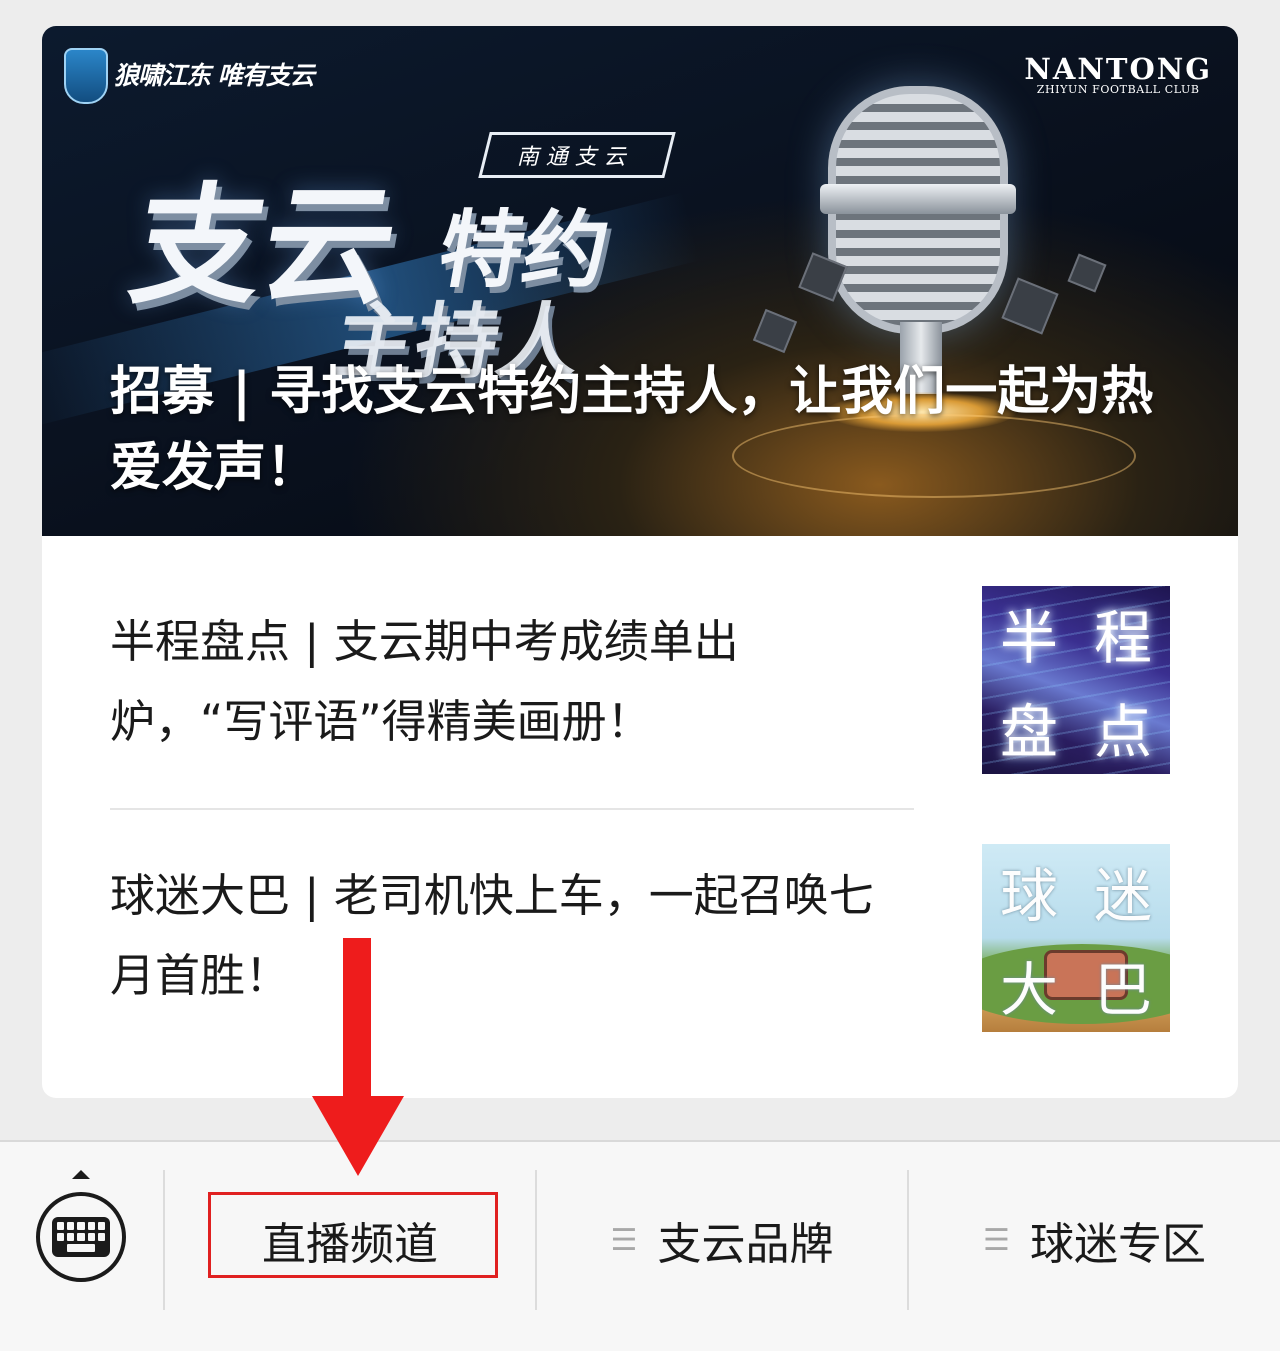  Describe the element at coordinates (1076, 680) in the screenshot. I see `article-thumbnail: 半 程 盘 点` at that location.